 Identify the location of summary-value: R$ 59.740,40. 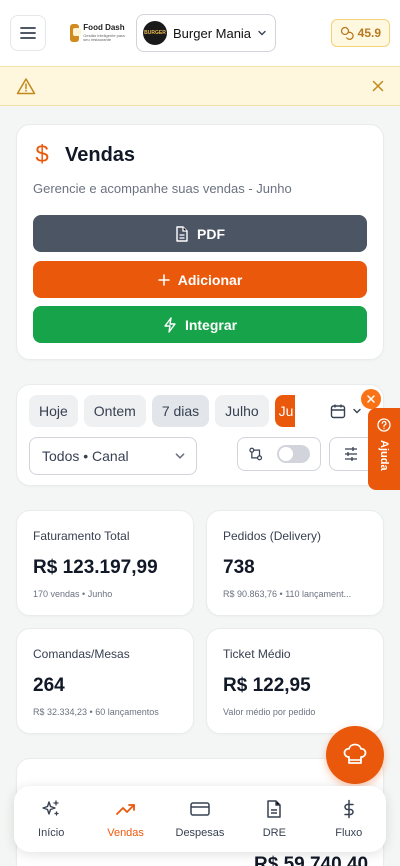
(311, 860).